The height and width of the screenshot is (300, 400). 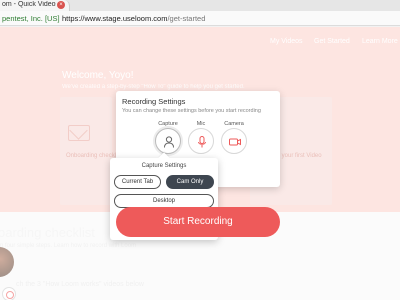 I want to click on desktop-button: Desktop, so click(x=164, y=201).